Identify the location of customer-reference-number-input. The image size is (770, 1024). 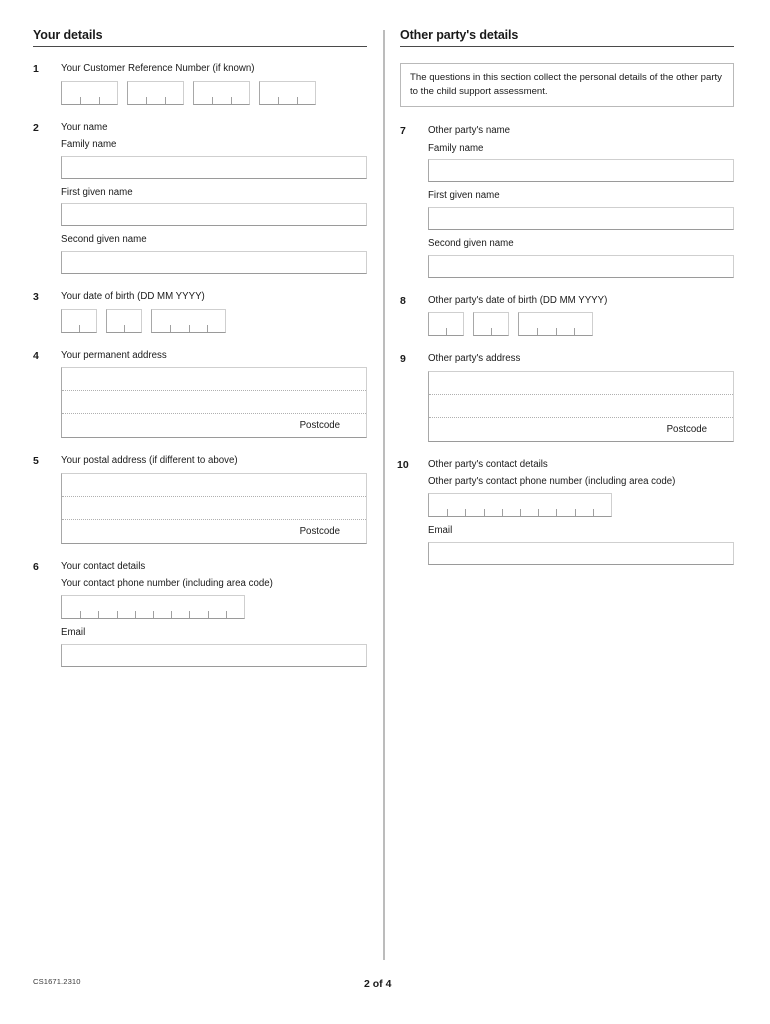
(214, 92).